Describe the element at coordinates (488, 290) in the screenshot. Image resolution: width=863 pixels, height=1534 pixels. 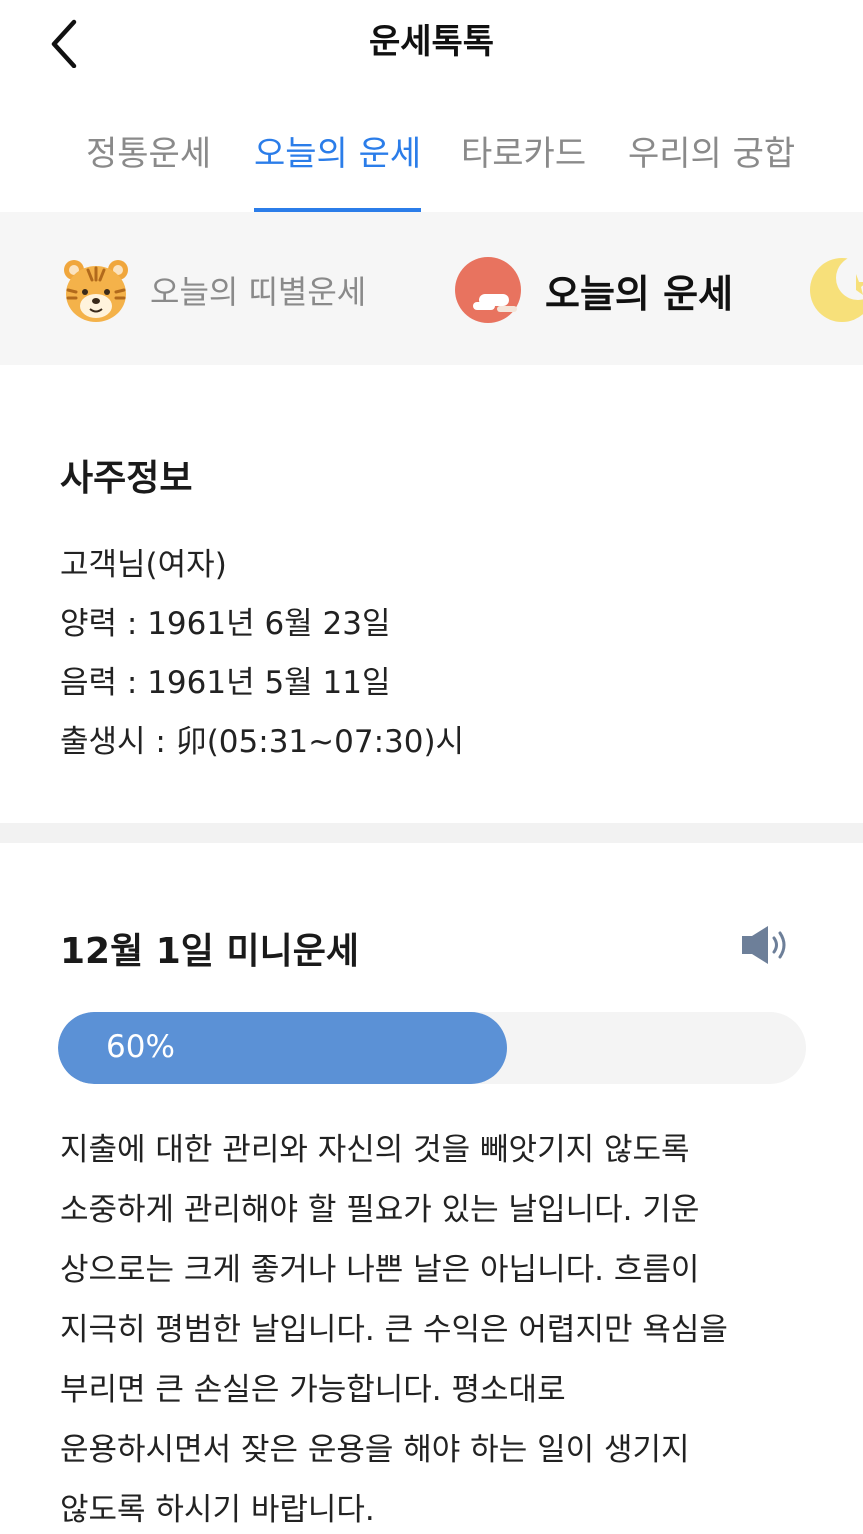
I see `sun-cloud-icon` at that location.